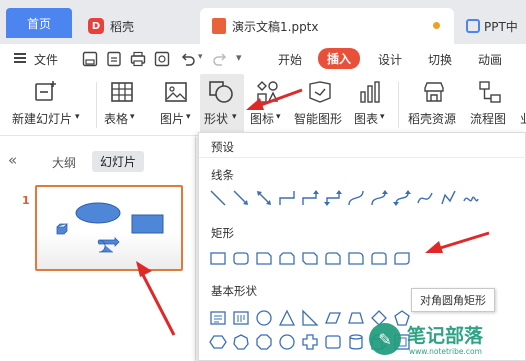  What do you see at coordinates (287, 198) in the screenshot?
I see `elbow-connector-shape` at bounding box center [287, 198].